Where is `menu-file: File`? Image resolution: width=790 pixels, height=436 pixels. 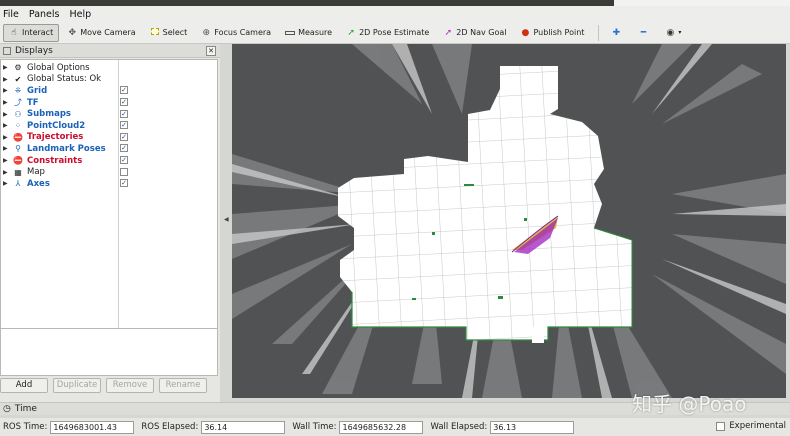 menu-file: File is located at coordinates (11, 14).